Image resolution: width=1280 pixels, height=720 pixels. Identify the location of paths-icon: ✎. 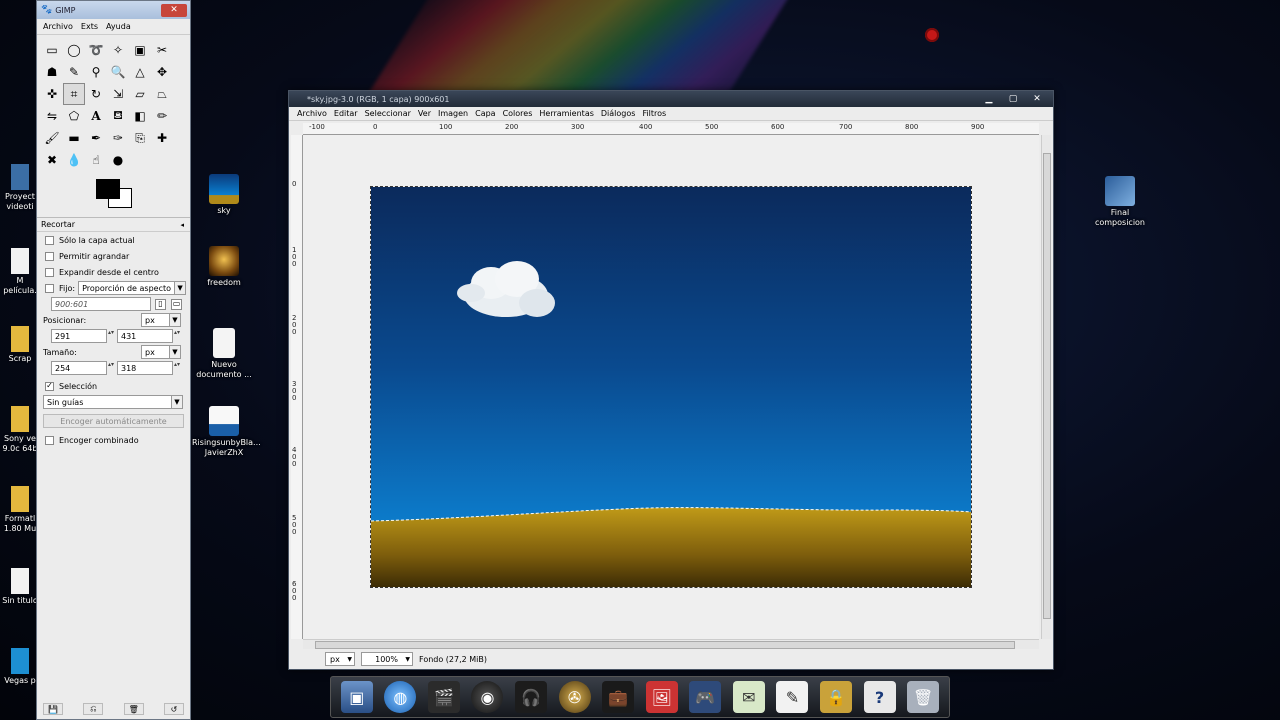
(74, 72).